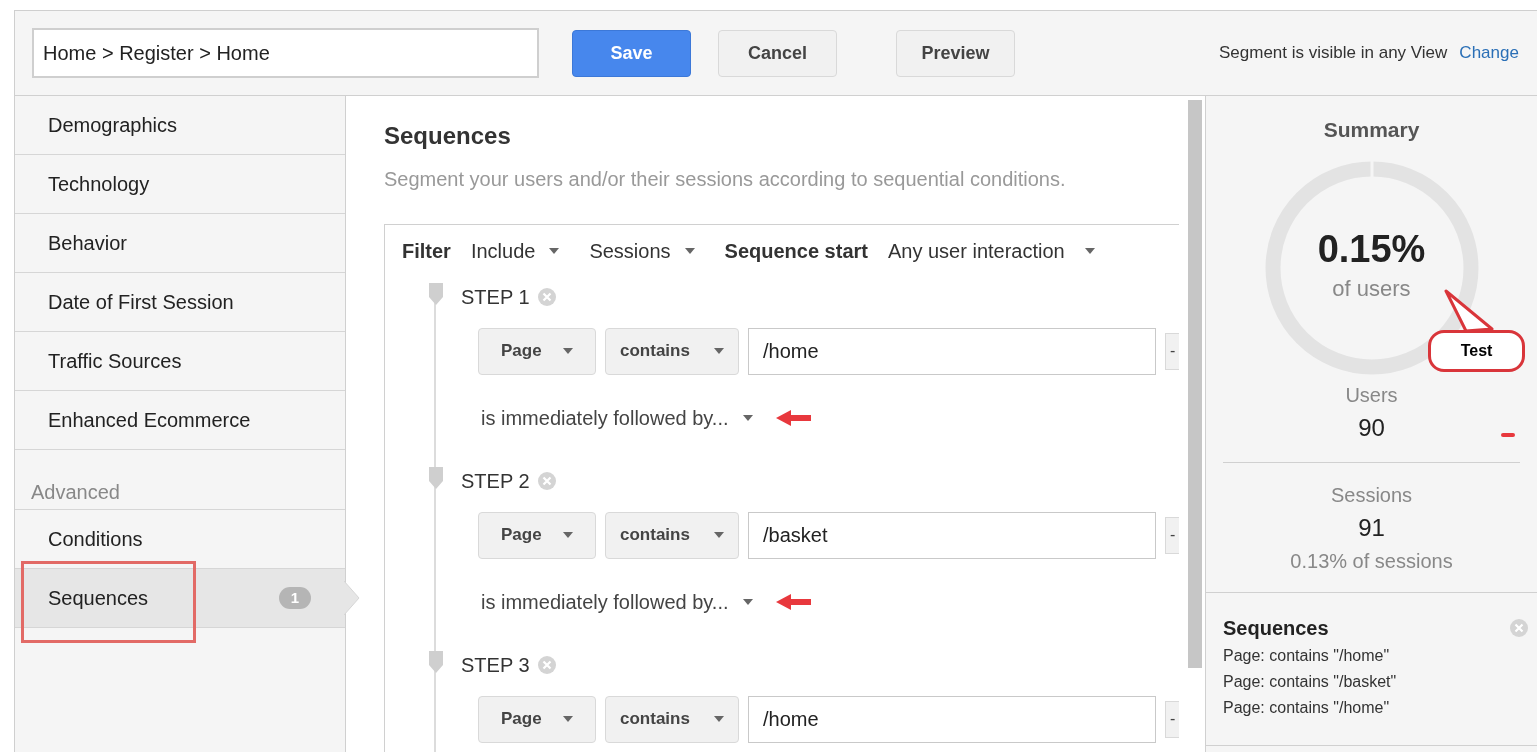 This screenshot has width=1537, height=752. I want to click on sequence-start-label: Sequence start, so click(796, 251).